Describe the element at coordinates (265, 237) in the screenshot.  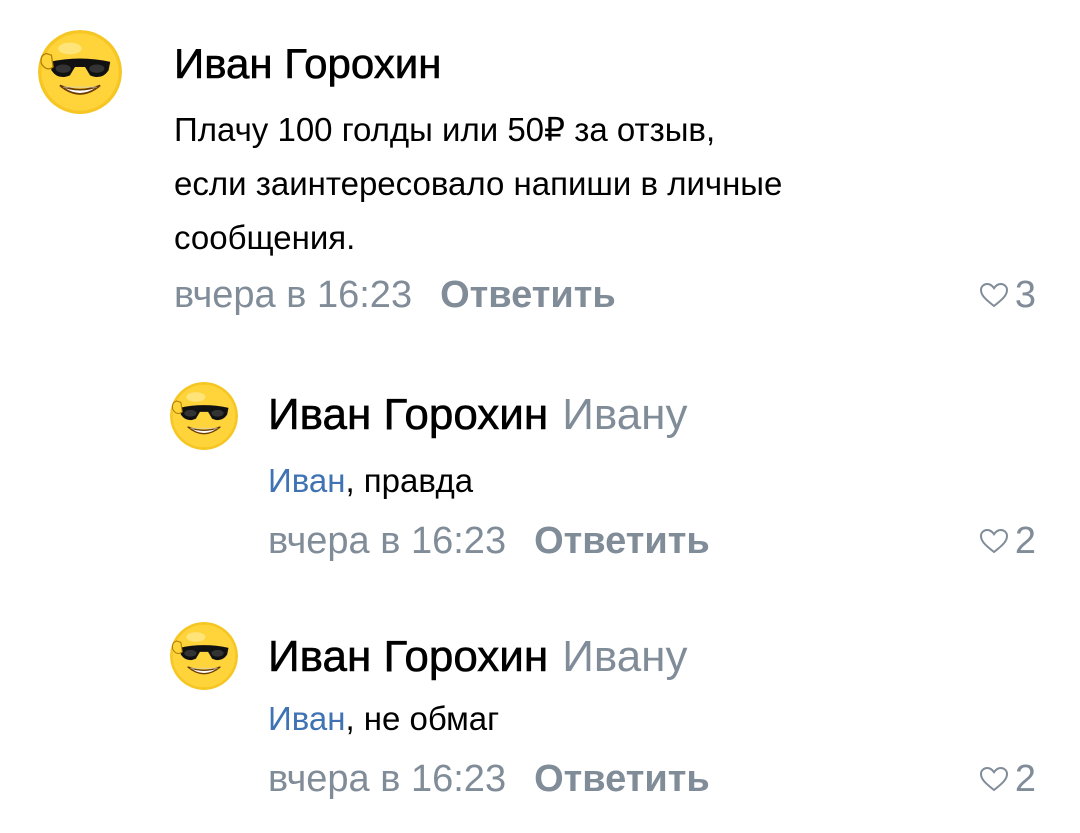
I see `comment-text-line: сообщения.` at that location.